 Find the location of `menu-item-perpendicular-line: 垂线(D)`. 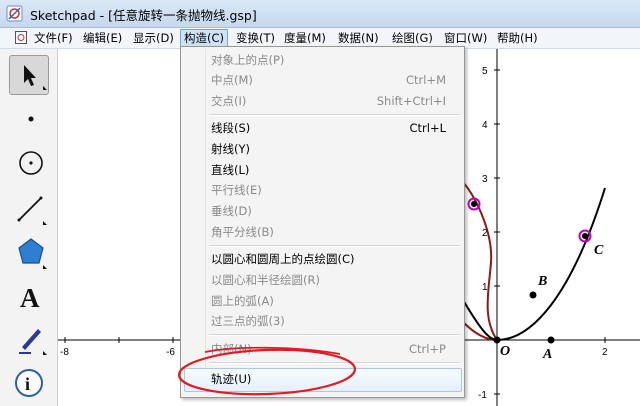

menu-item-perpendicular-line: 垂线(D) is located at coordinates (231, 211).